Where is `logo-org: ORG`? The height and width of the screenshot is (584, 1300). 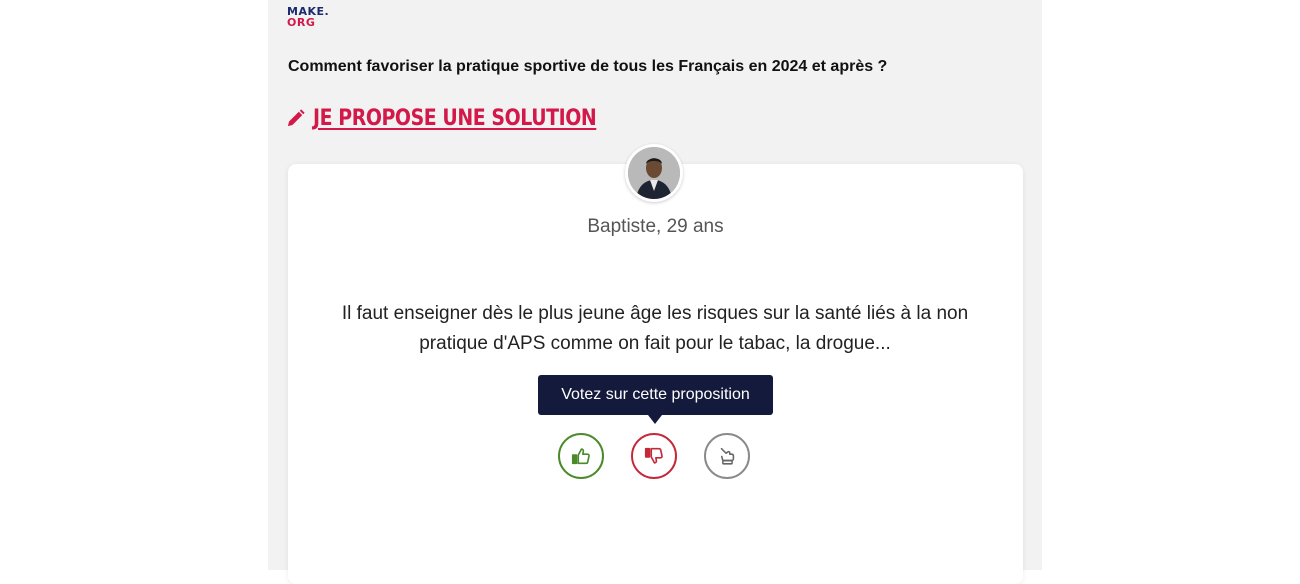 logo-org: ORG is located at coordinates (301, 22).